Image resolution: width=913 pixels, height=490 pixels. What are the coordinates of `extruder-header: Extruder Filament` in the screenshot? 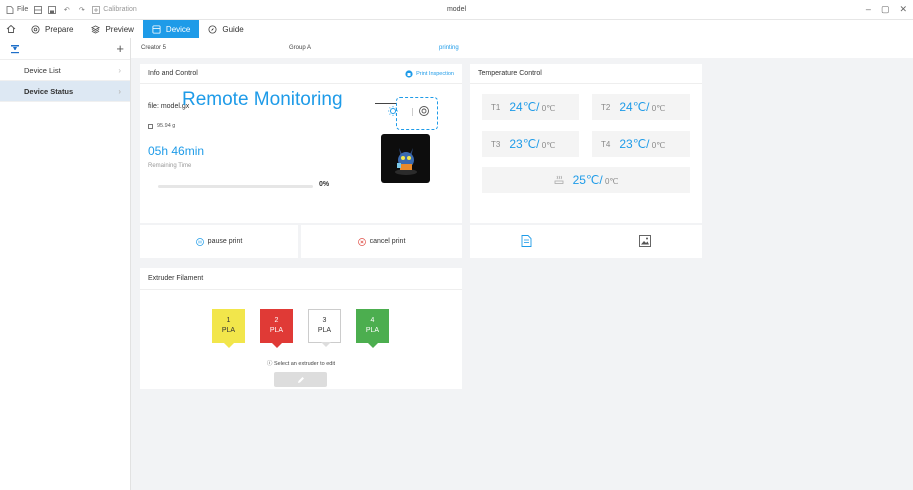 It's located at (301, 279).